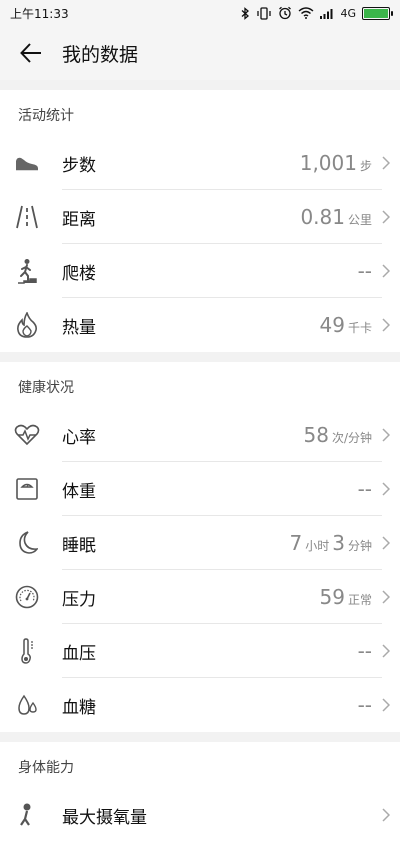 The image size is (400, 842). Describe the element at coordinates (326, 13) in the screenshot. I see `signal-icon` at that location.